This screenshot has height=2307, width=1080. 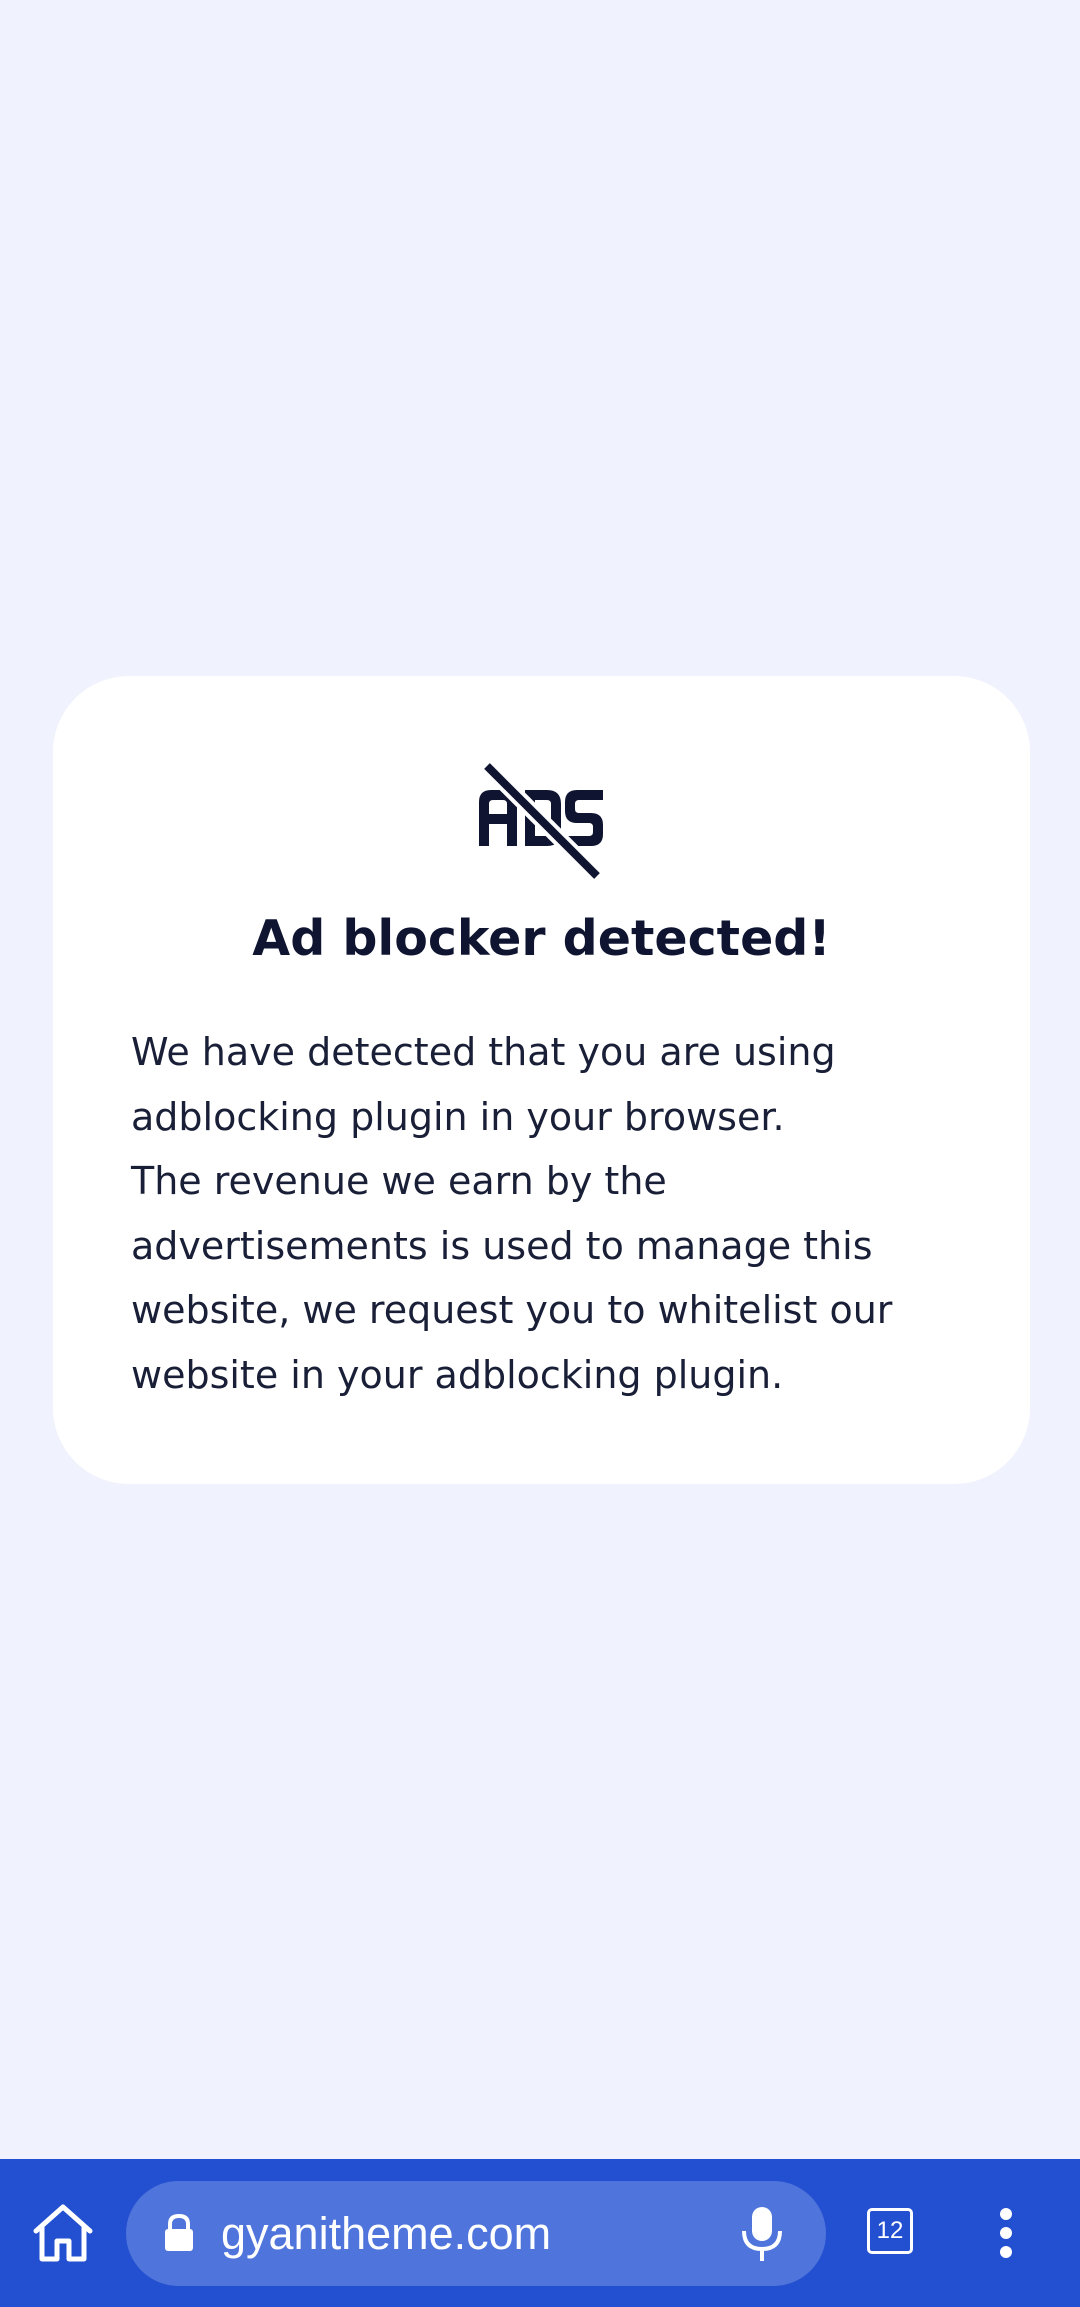 What do you see at coordinates (1006, 2233) in the screenshot?
I see `more-vert-icon` at bounding box center [1006, 2233].